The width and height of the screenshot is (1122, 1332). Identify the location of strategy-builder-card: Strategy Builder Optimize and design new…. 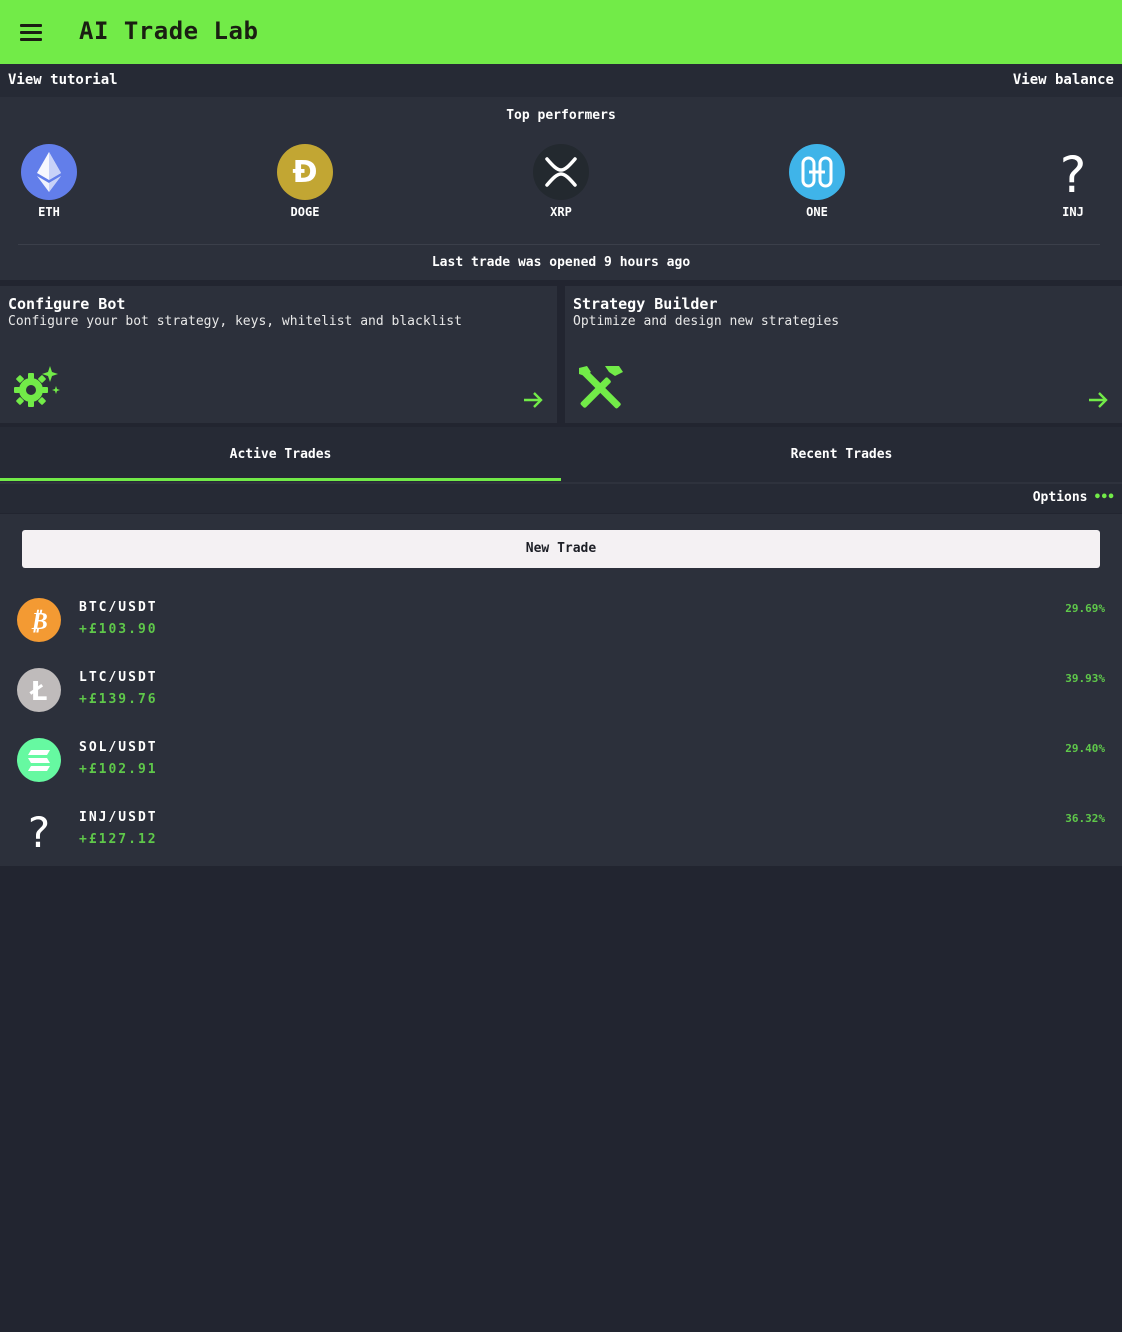
(843, 354).